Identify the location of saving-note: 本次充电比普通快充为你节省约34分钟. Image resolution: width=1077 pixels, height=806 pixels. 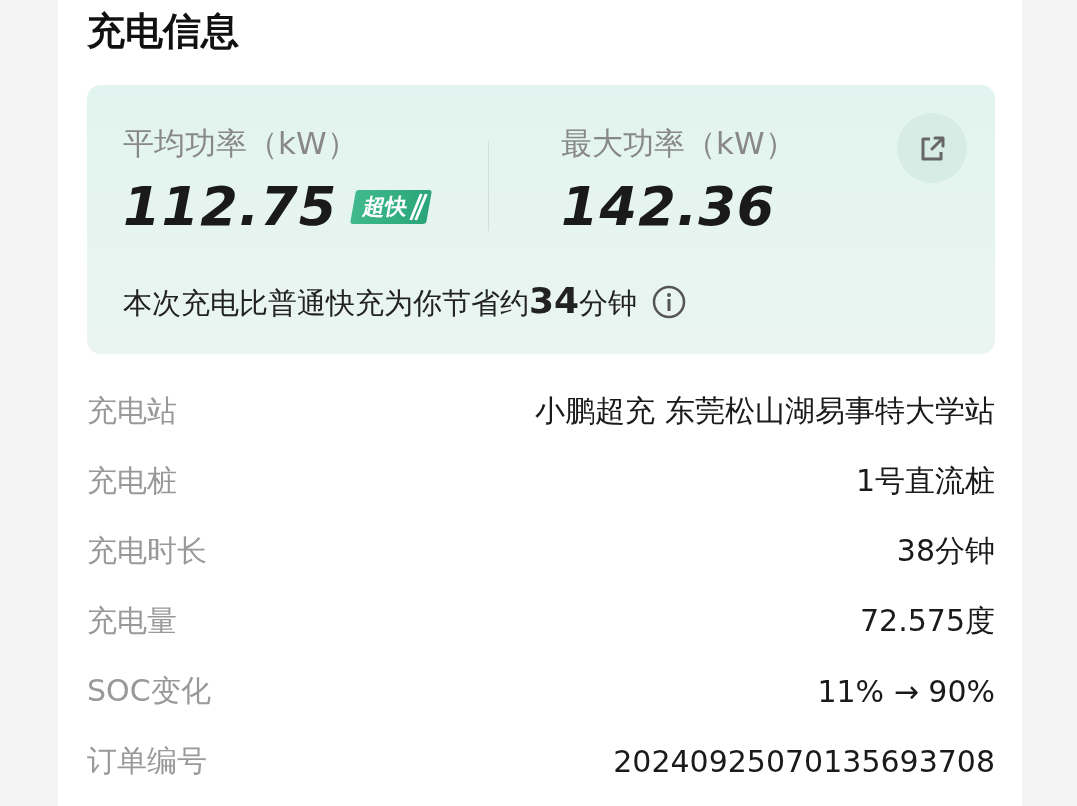
(380, 301).